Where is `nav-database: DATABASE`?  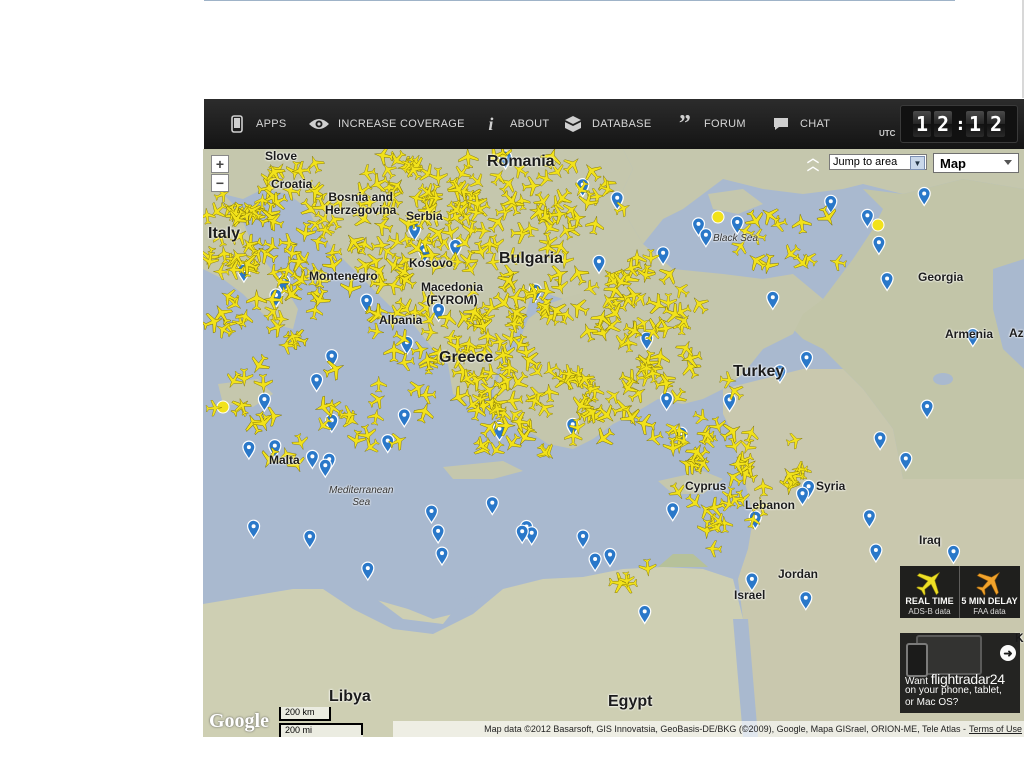
nav-database: DATABASE is located at coordinates (606, 124).